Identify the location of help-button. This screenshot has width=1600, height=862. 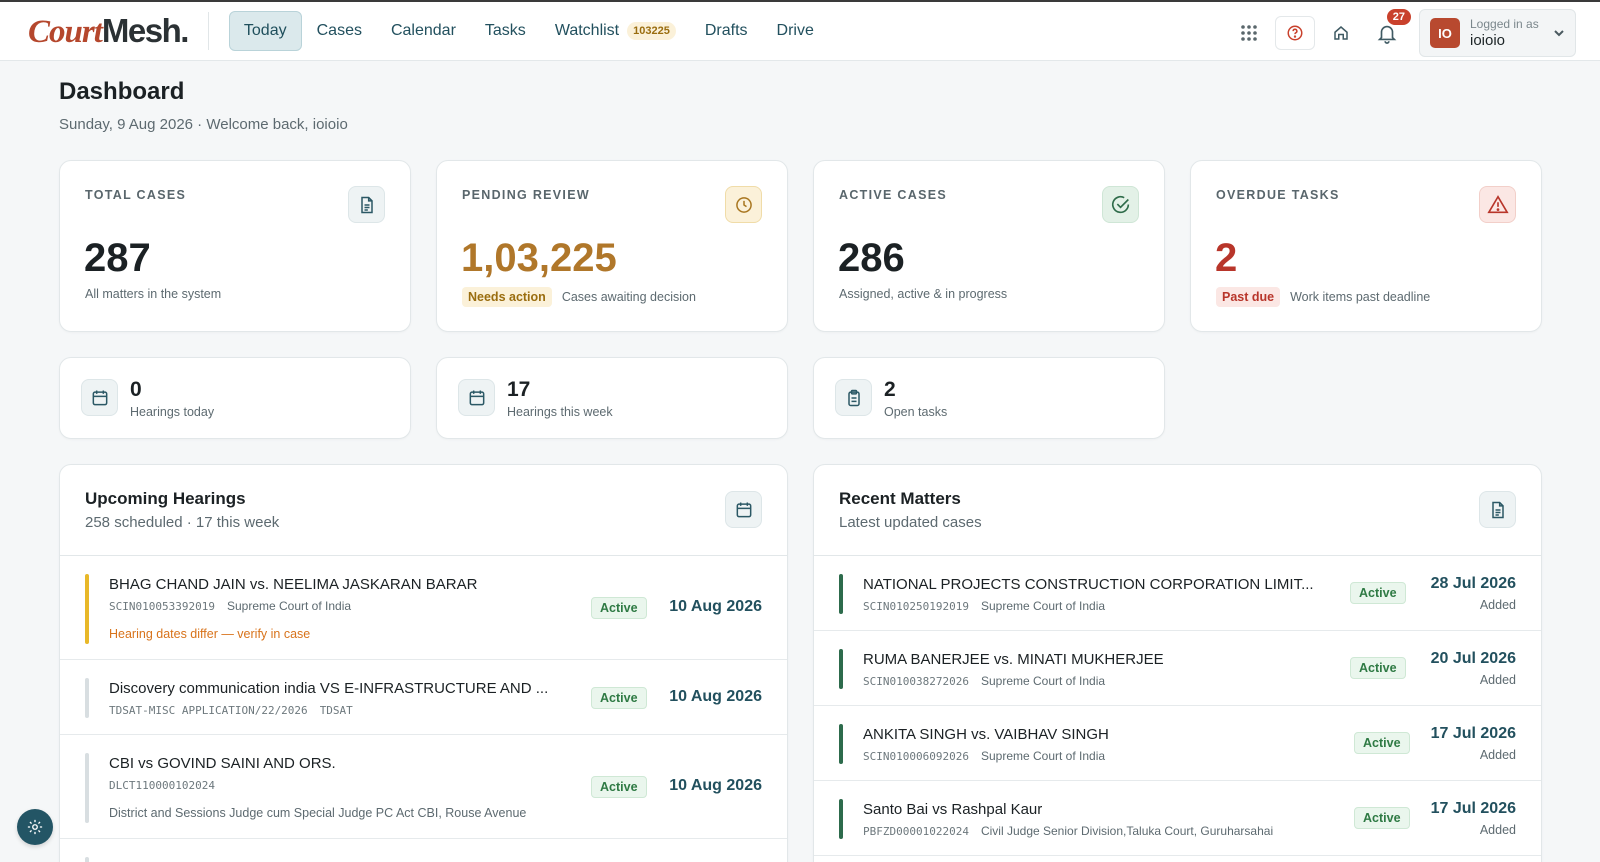
(1295, 33).